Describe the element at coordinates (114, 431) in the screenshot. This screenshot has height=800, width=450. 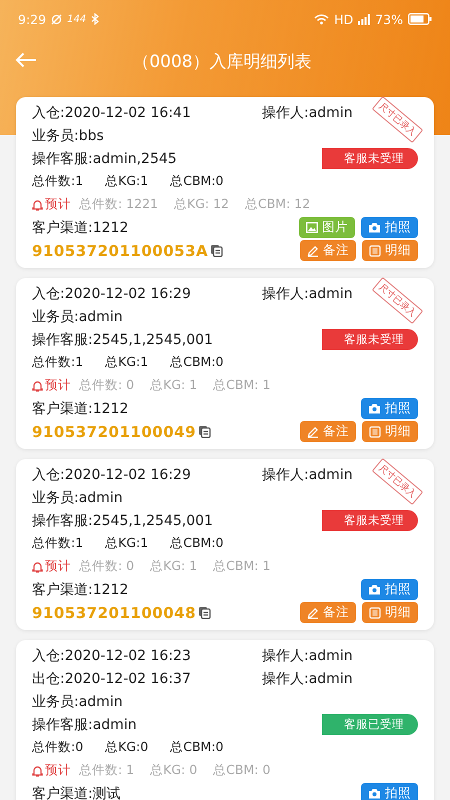
I see `tracking-number: 910537201100049` at that location.